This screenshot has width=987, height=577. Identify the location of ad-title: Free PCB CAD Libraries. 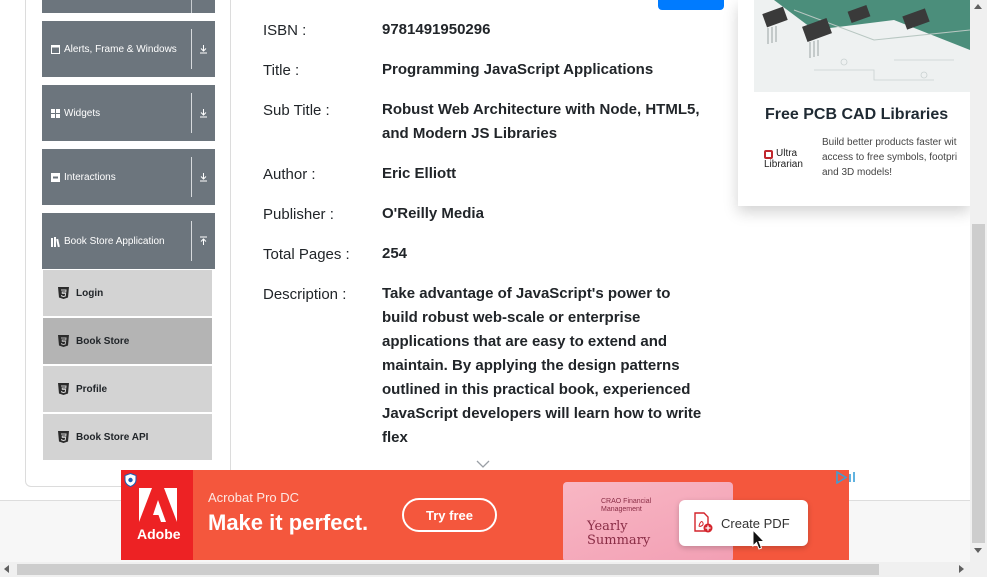
(857, 114).